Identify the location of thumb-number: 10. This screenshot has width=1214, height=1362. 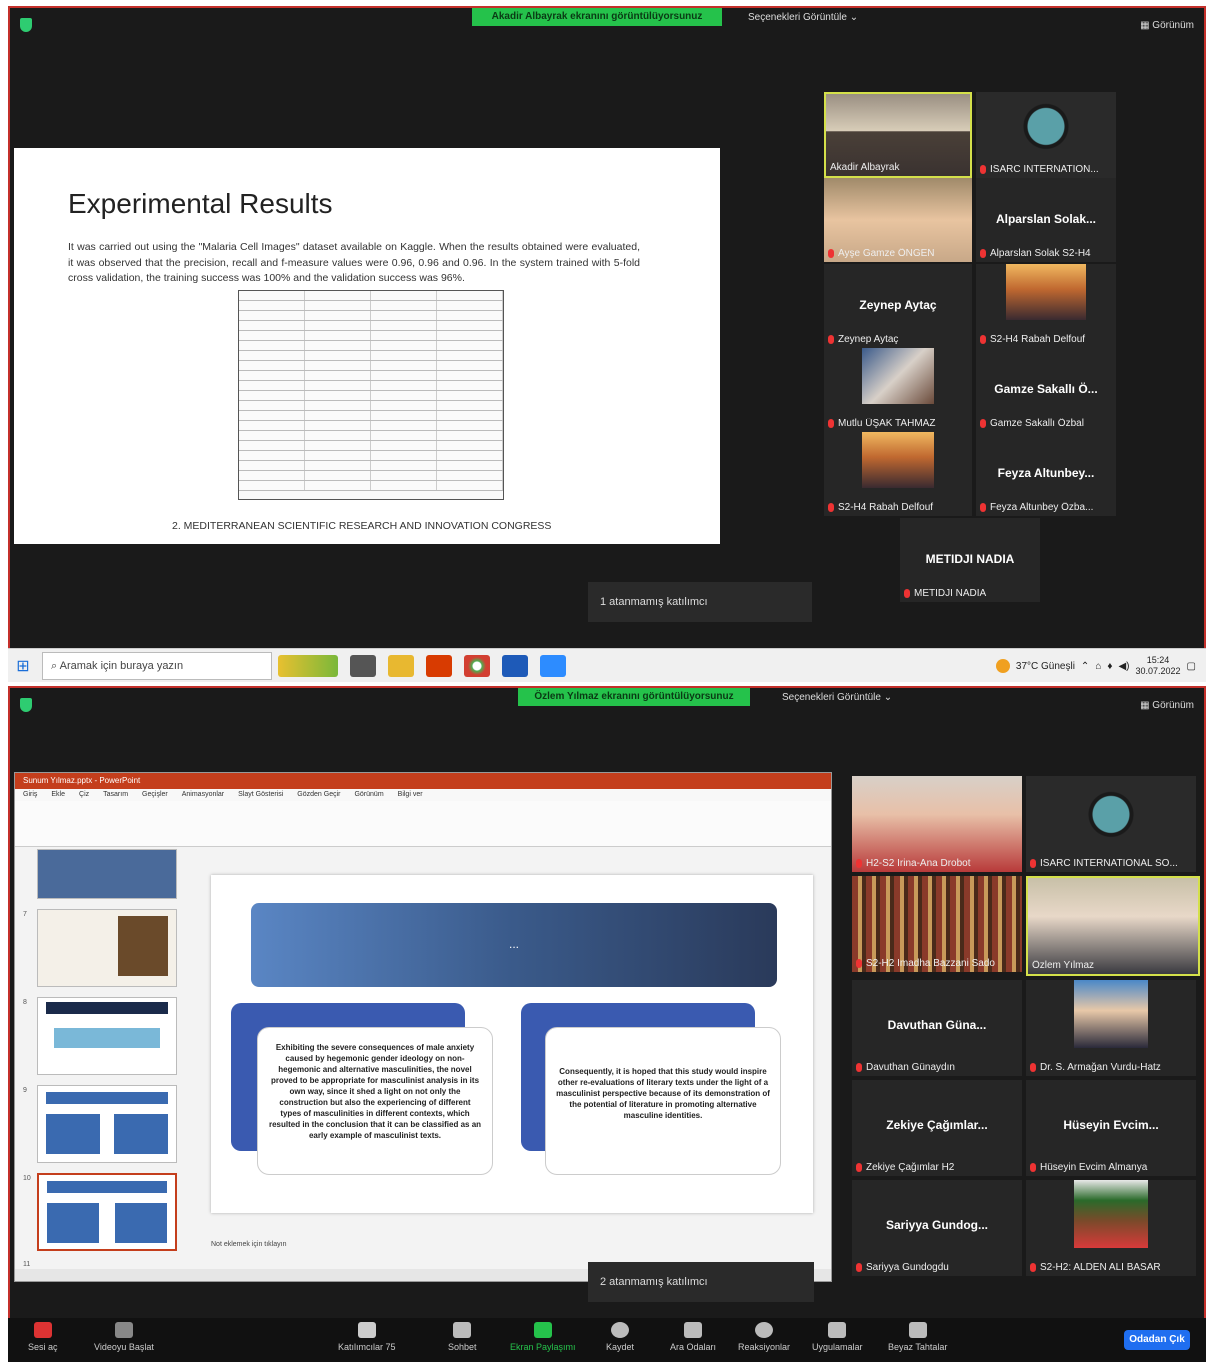
(27, 1178).